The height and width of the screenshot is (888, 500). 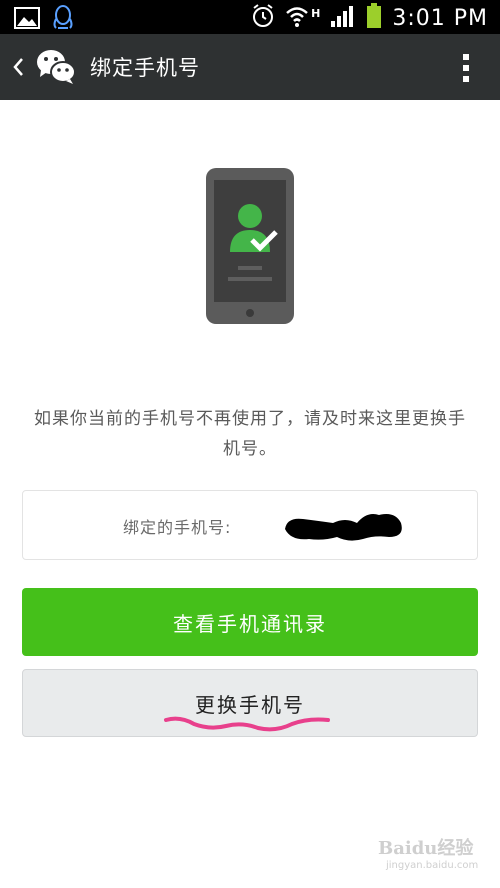 What do you see at coordinates (56, 67) in the screenshot?
I see `wechat-logo-icon` at bounding box center [56, 67].